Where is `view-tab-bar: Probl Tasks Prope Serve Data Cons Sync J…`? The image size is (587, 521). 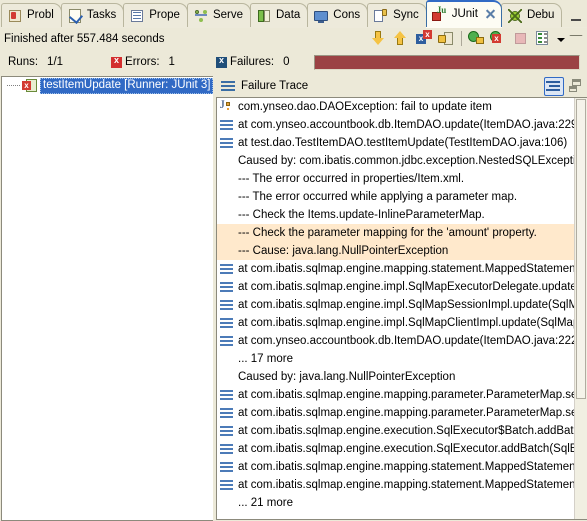
view-tab-bar: Probl Tasks Prope Serve Data Cons Sync J… is located at coordinates (293, 13).